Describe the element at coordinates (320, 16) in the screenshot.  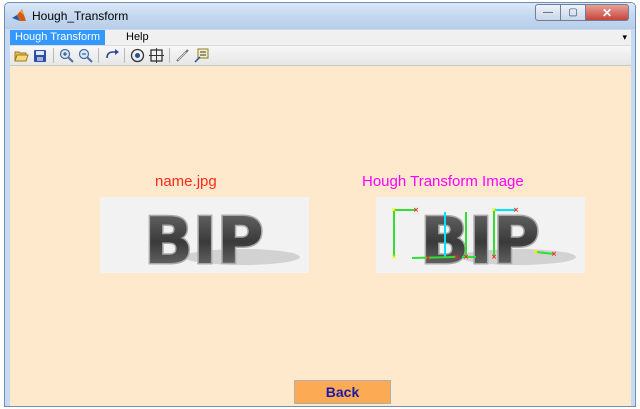
I see `title-bar: Hough_Transform — ▢ ✕` at that location.